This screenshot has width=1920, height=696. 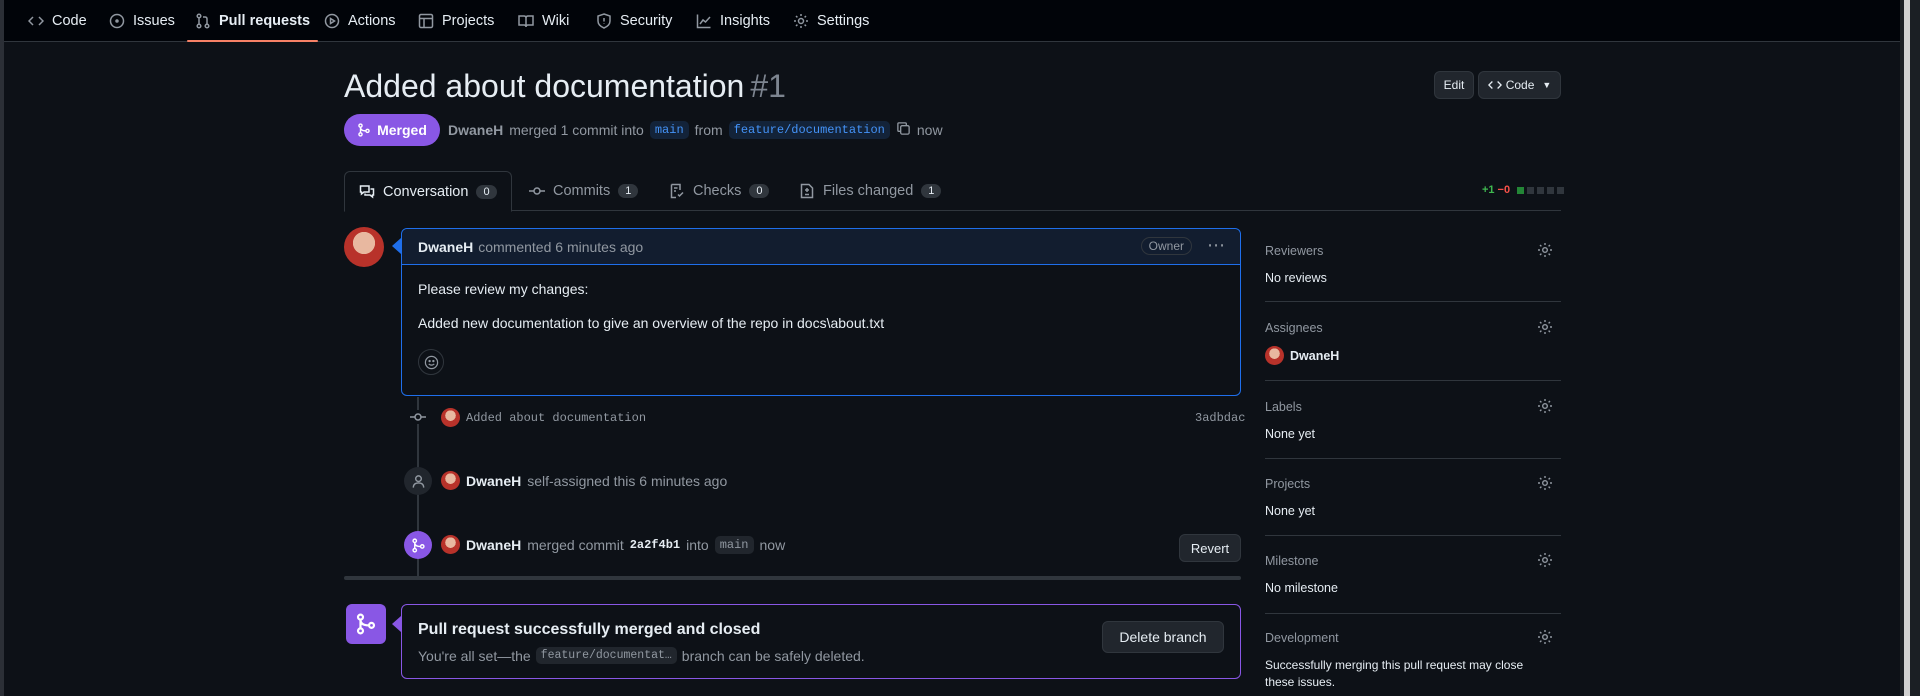 I want to click on sidebar-title: Reviewers, so click(x=1294, y=251).